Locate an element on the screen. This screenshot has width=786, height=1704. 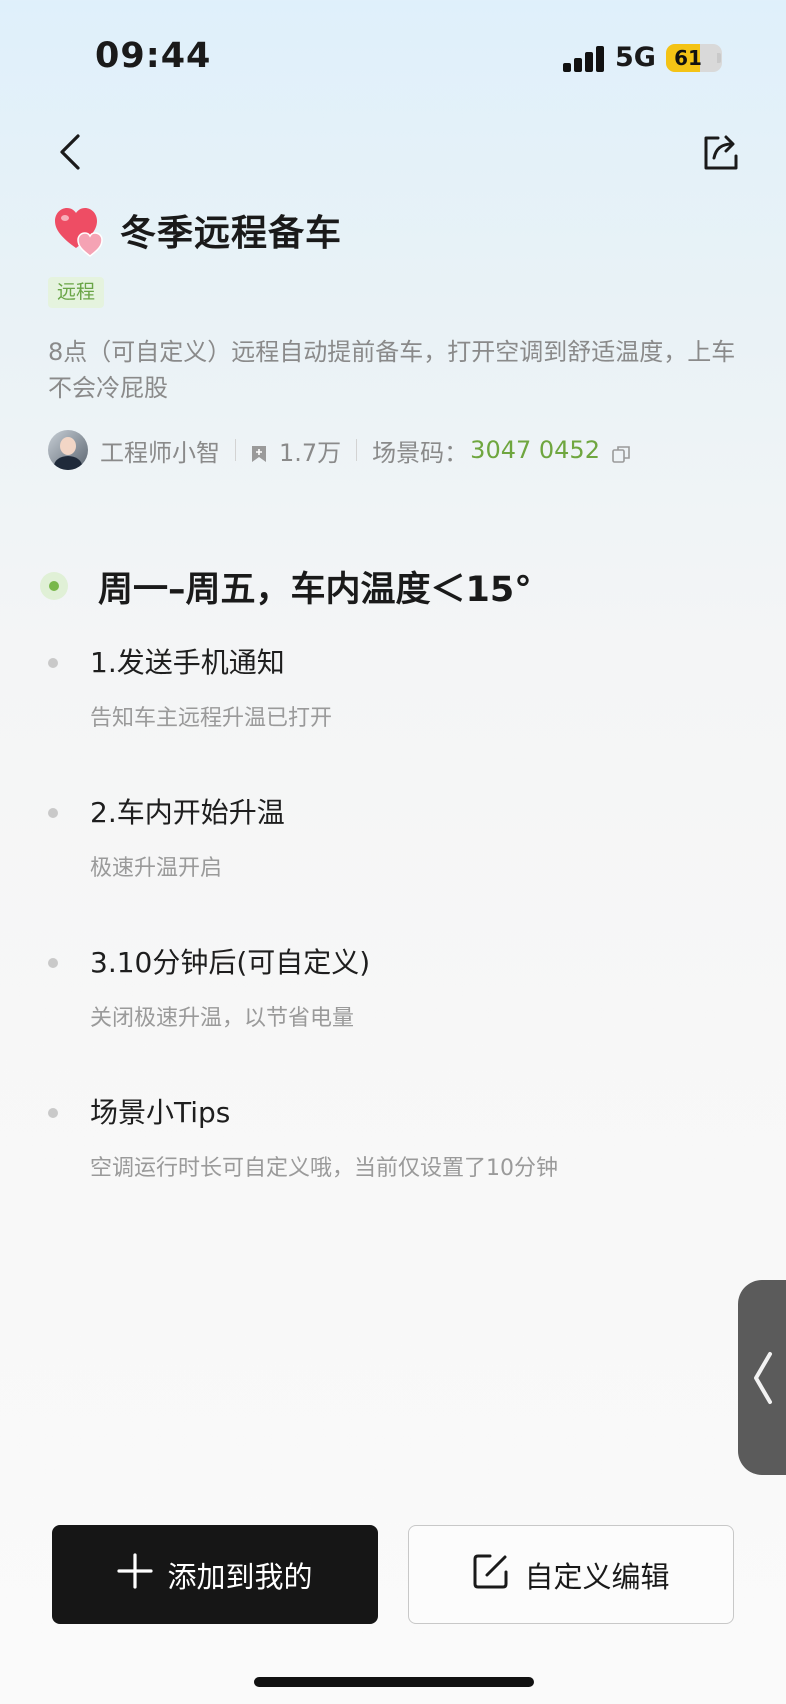
plus-icon is located at coordinates (135, 1574).